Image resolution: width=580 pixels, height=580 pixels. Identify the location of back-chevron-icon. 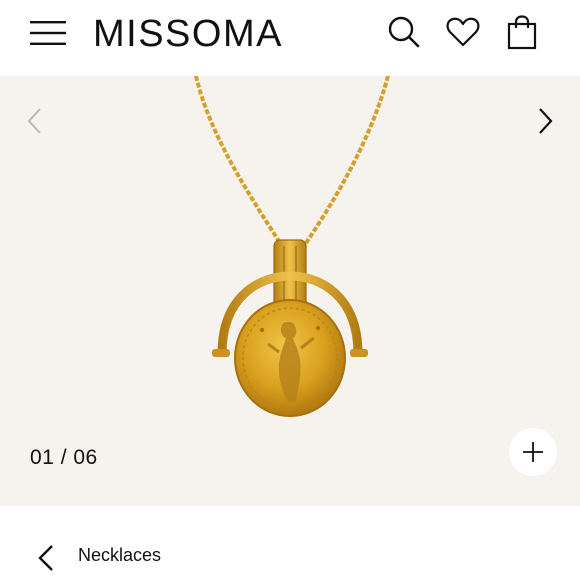
(46, 558).